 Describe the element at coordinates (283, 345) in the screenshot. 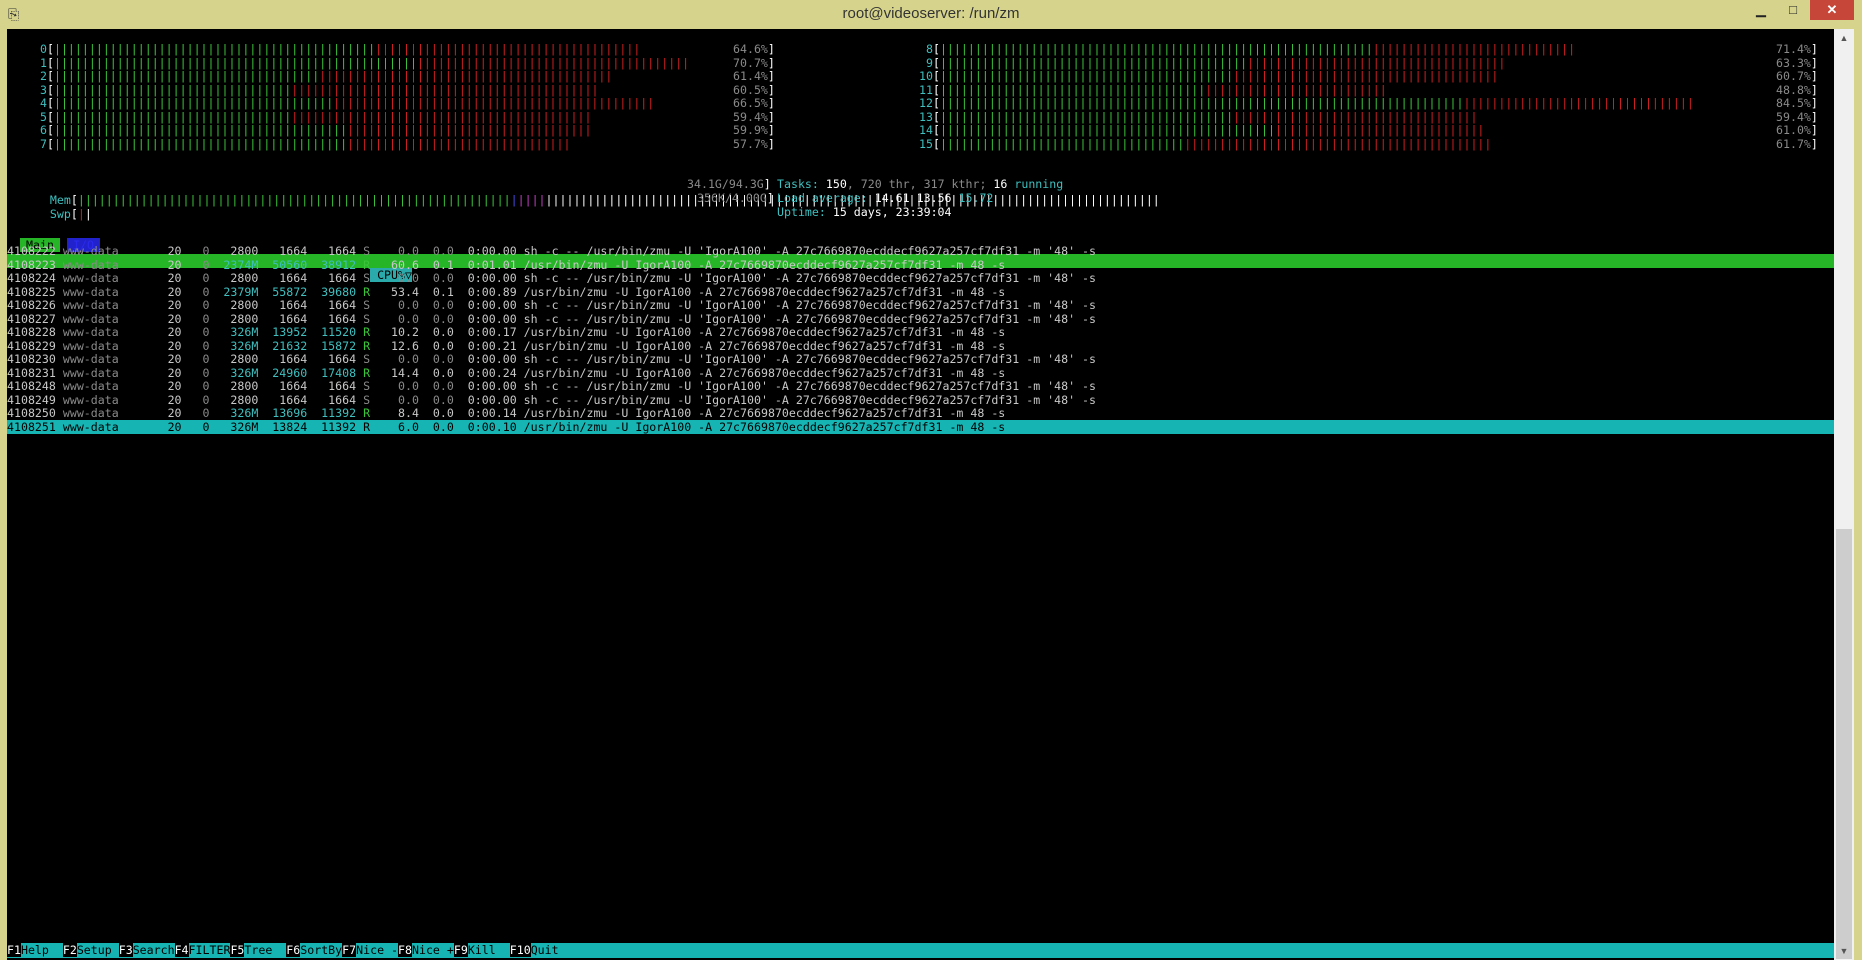

I see `res-cell: 21632` at that location.